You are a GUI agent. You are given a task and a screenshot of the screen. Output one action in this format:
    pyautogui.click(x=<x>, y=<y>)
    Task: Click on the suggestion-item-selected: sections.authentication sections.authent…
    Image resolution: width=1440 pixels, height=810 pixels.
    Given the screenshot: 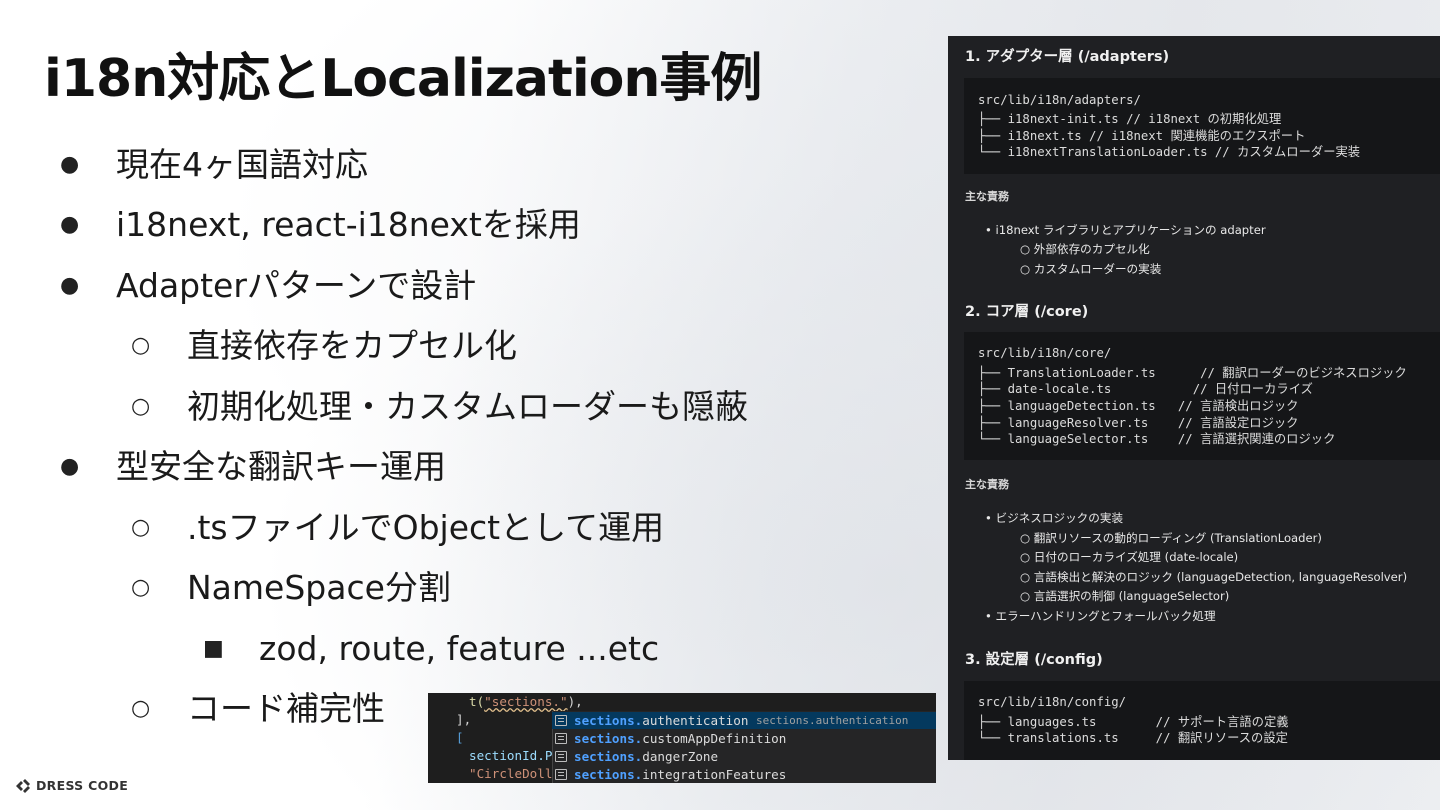 What is the action you would take?
    pyautogui.click(x=744, y=720)
    